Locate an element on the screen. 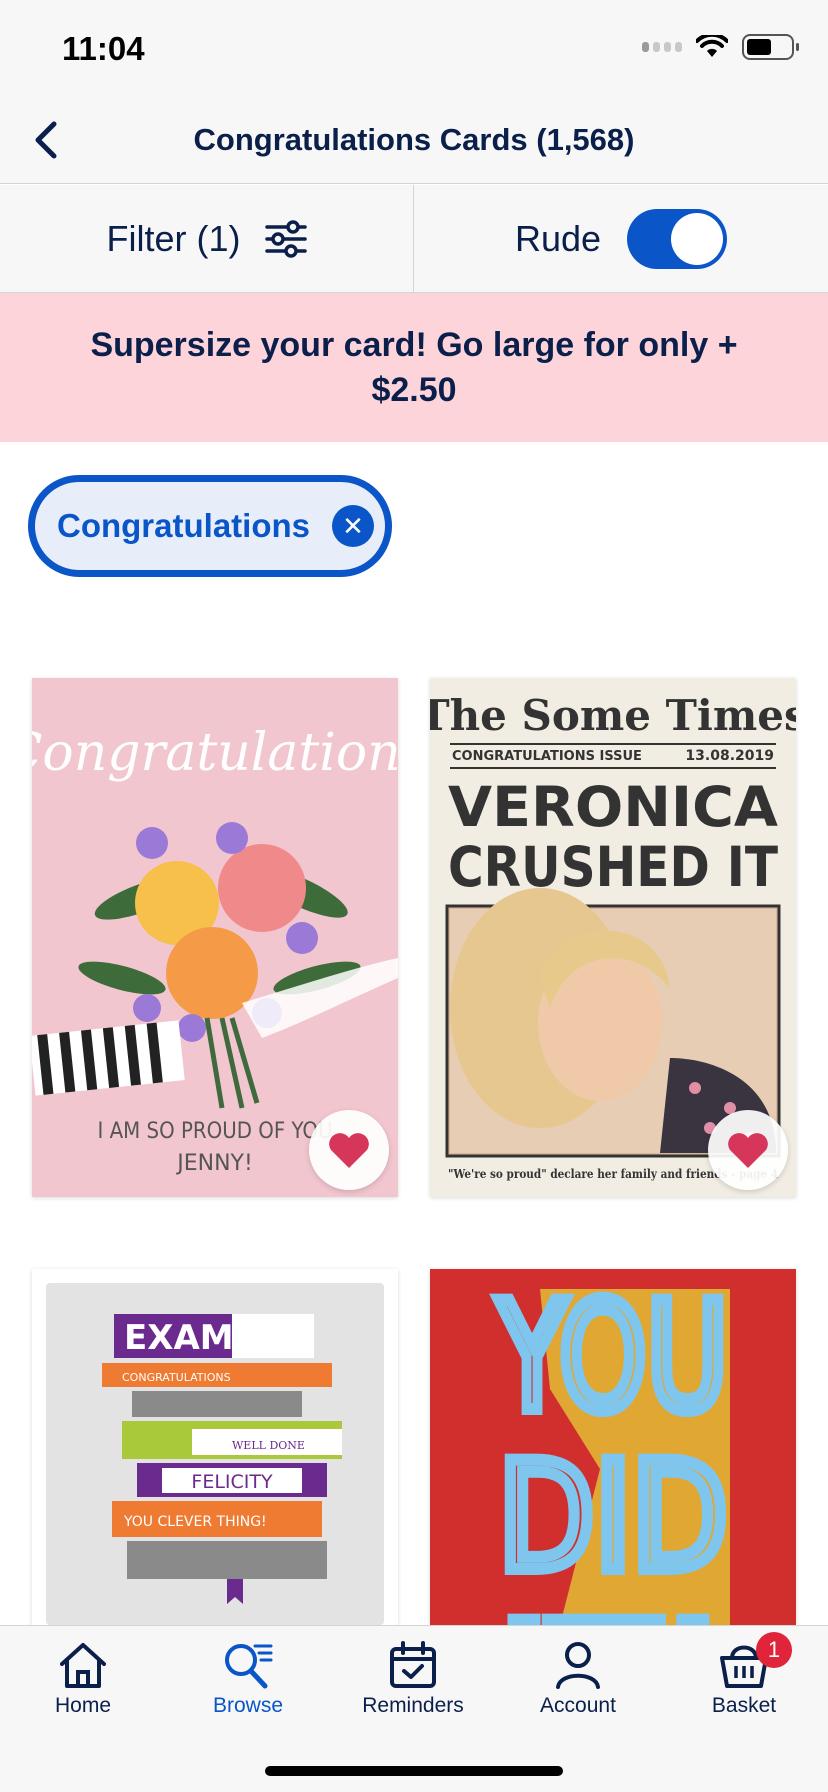 This screenshot has height=1792, width=828. rude-toggle-row: Rude is located at coordinates (621, 238).